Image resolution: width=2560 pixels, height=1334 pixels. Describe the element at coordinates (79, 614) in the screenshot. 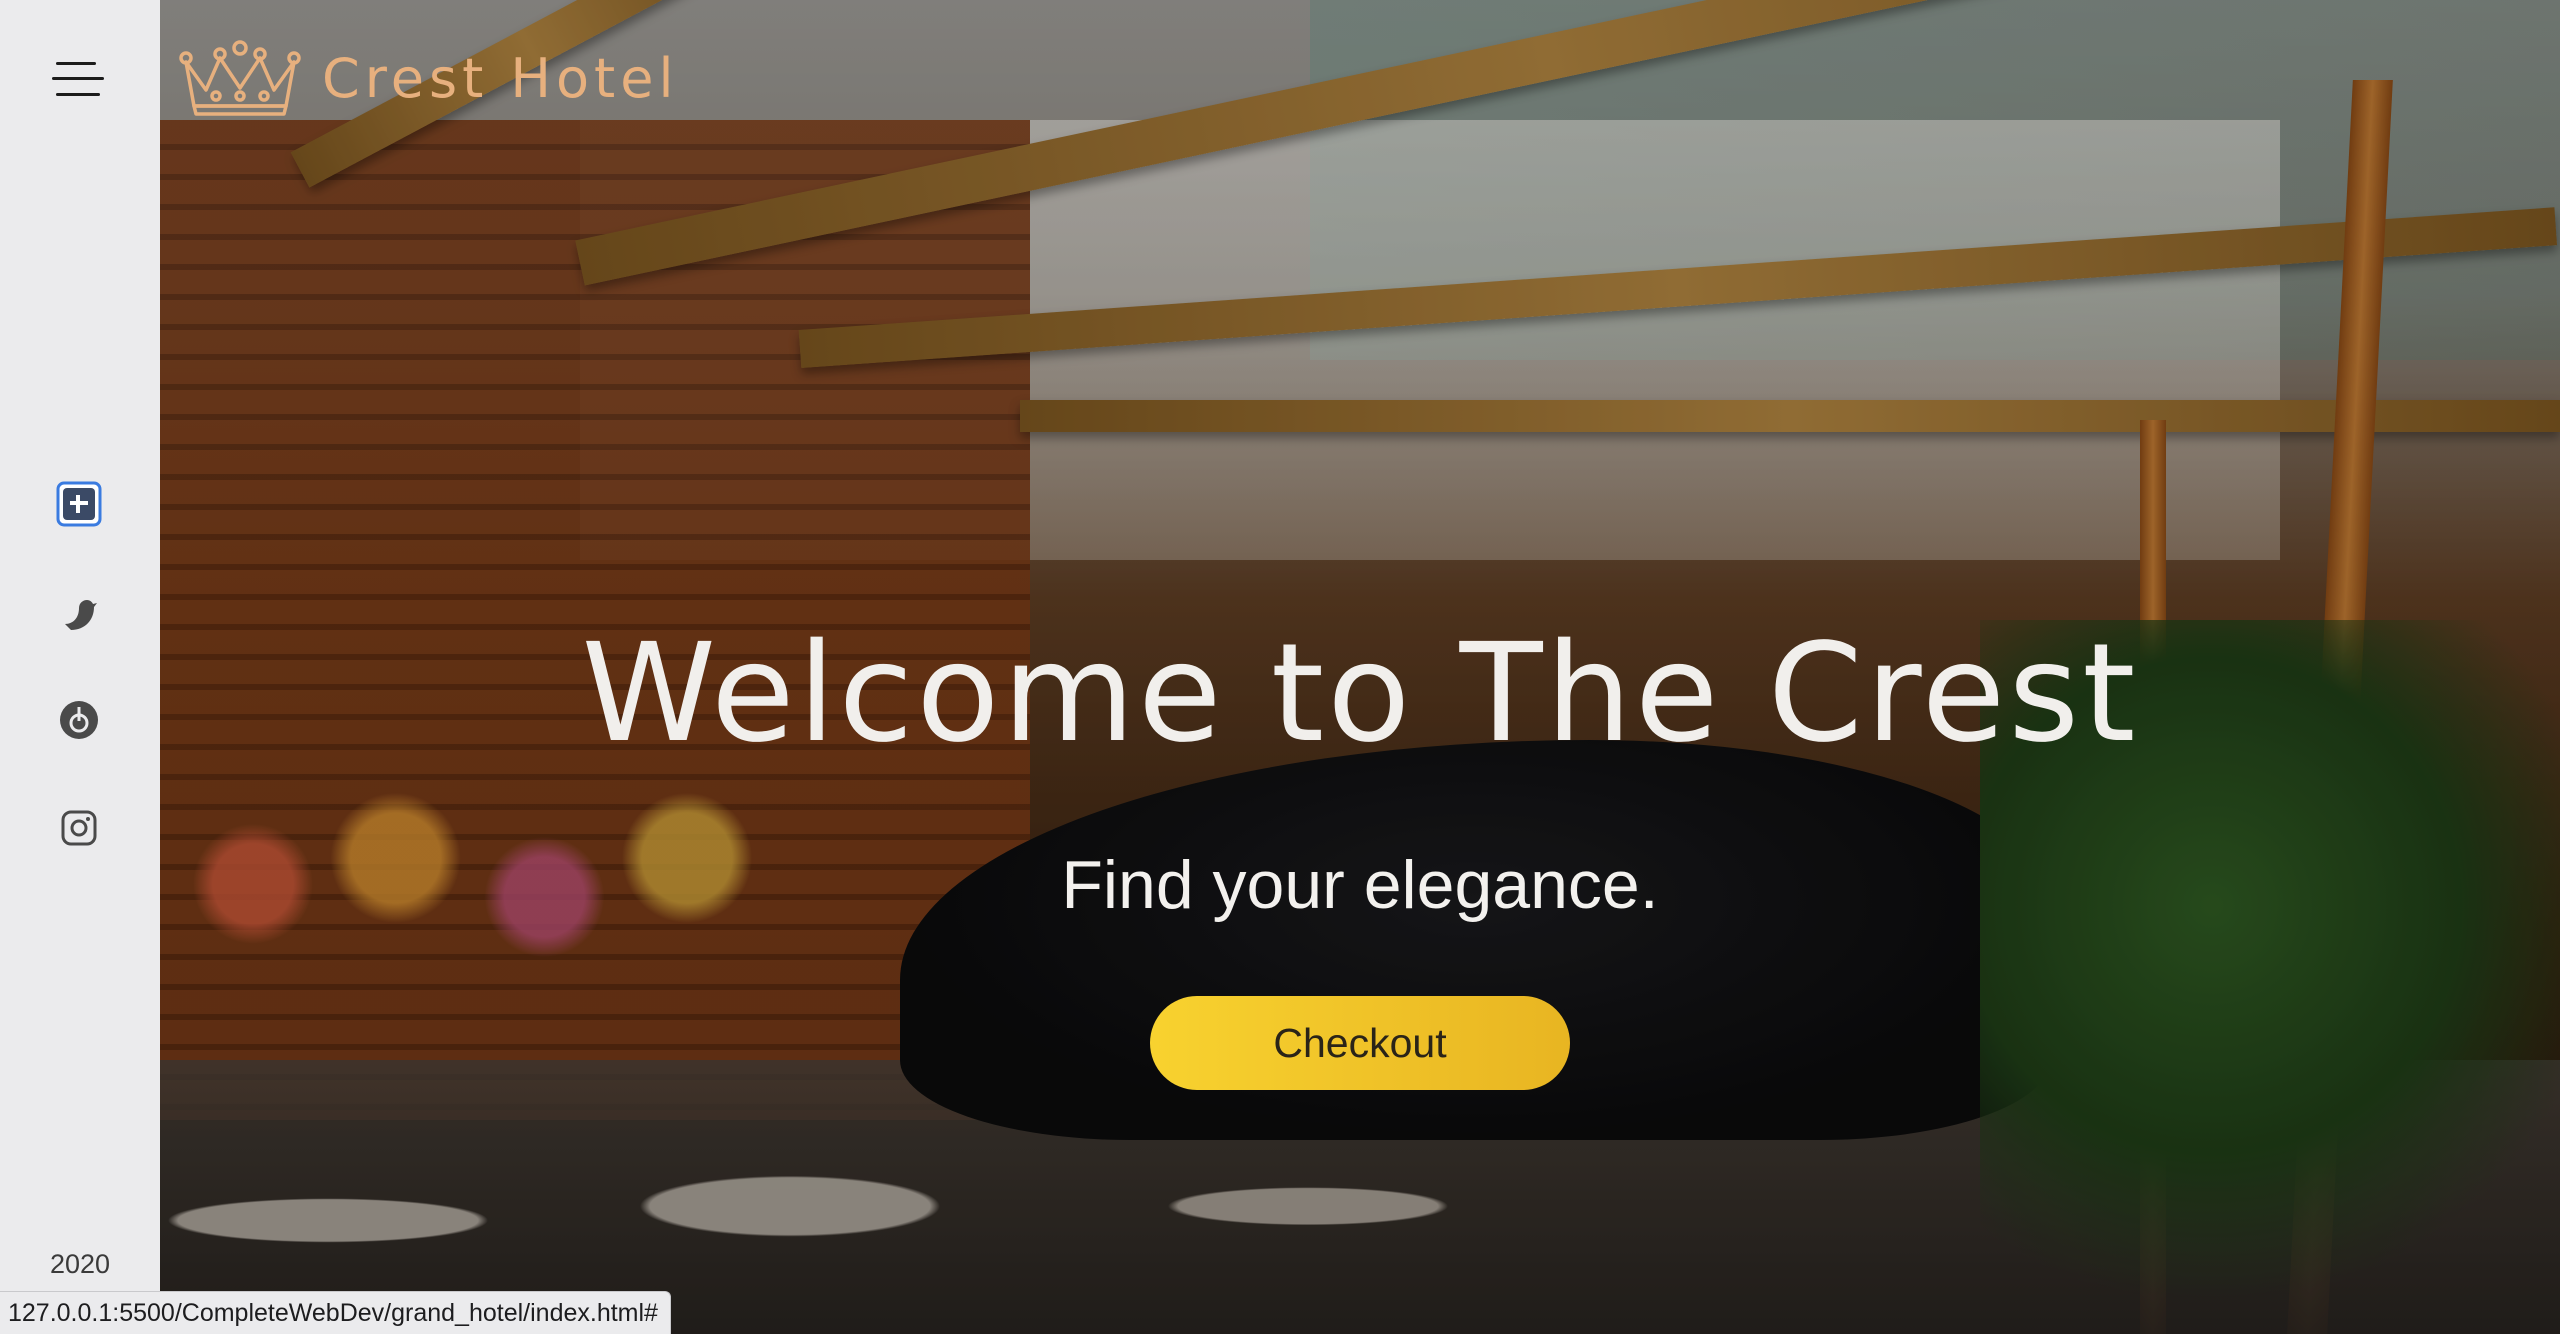

I see `twitter-icon` at that location.